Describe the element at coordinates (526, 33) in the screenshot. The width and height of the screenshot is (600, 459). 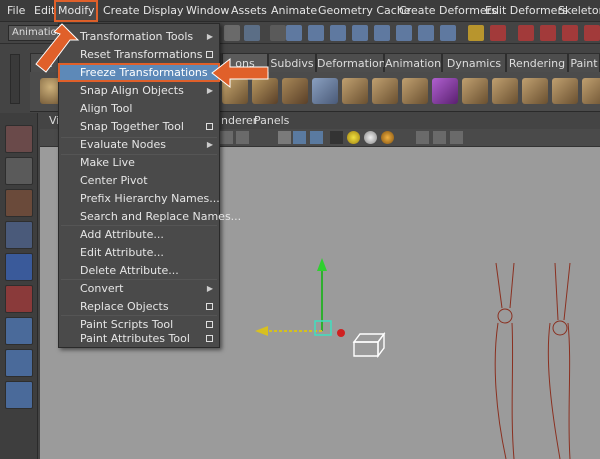
I see `ipr-render-icon` at that location.